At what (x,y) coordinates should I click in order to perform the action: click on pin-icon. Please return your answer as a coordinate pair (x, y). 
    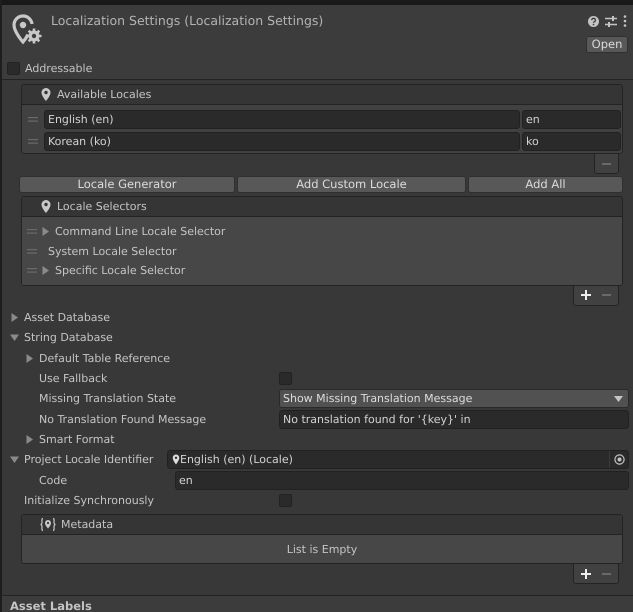
    Looking at the image, I should click on (176, 460).